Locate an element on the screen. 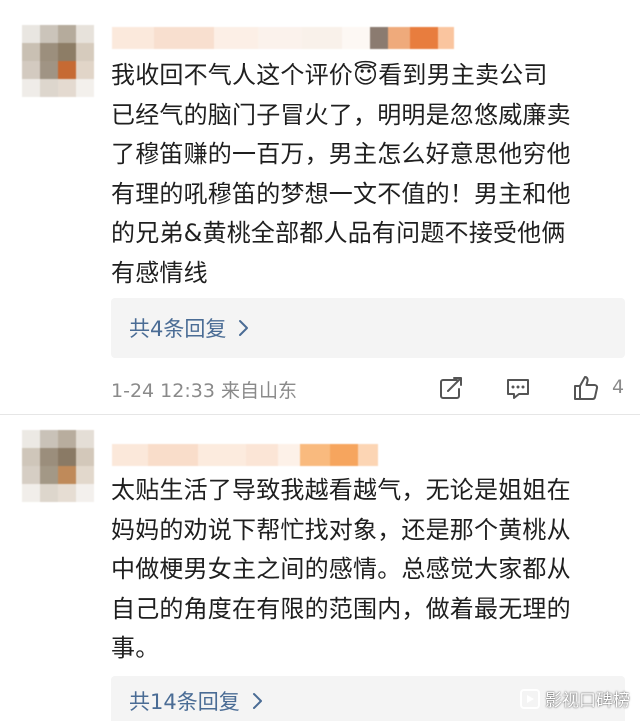 This screenshot has height=721, width=640. comment-line: 已经气的脑门子冒火了，明明是忽悠威廉卖 is located at coordinates (341, 114).